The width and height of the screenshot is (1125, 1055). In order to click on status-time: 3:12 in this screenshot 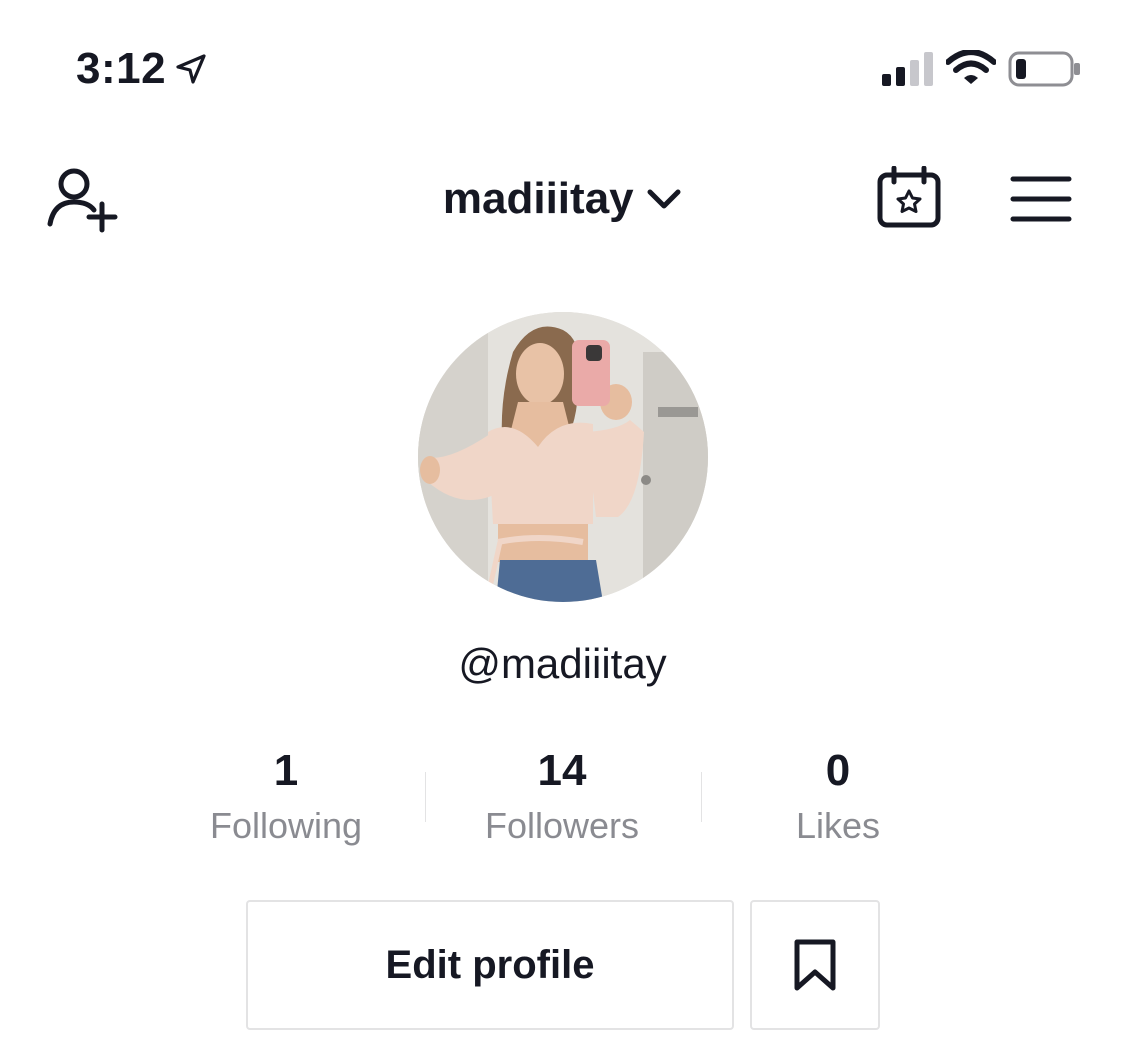, I will do `click(121, 68)`.